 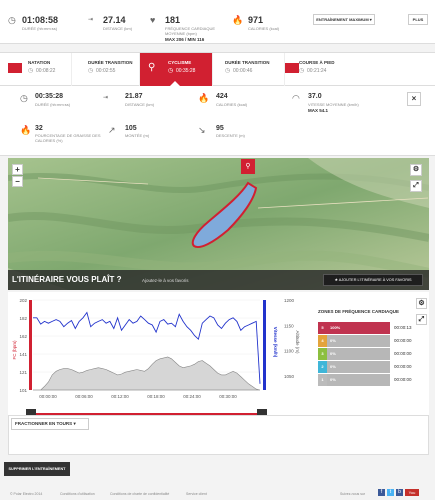 I want to click on detail-speed-value: 37.0, so click(x=315, y=96).